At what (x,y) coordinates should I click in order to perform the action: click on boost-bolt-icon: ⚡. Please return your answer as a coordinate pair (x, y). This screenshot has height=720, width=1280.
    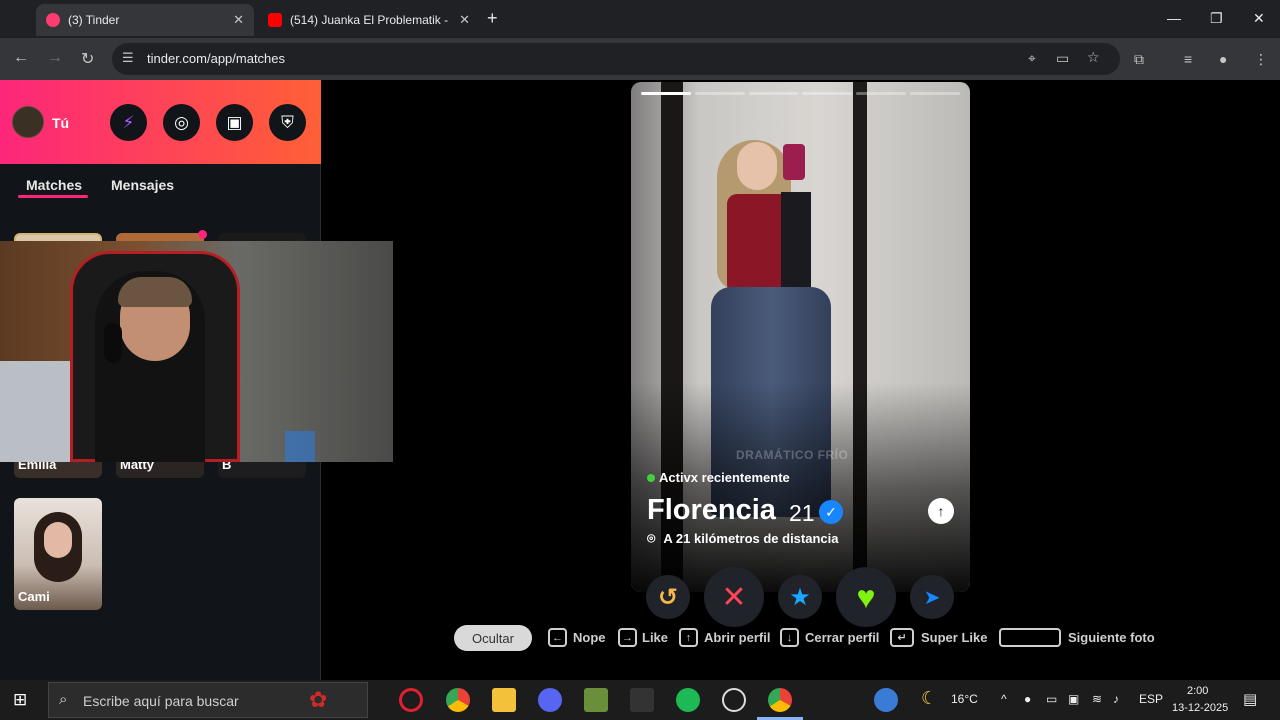
    Looking at the image, I should click on (128, 122).